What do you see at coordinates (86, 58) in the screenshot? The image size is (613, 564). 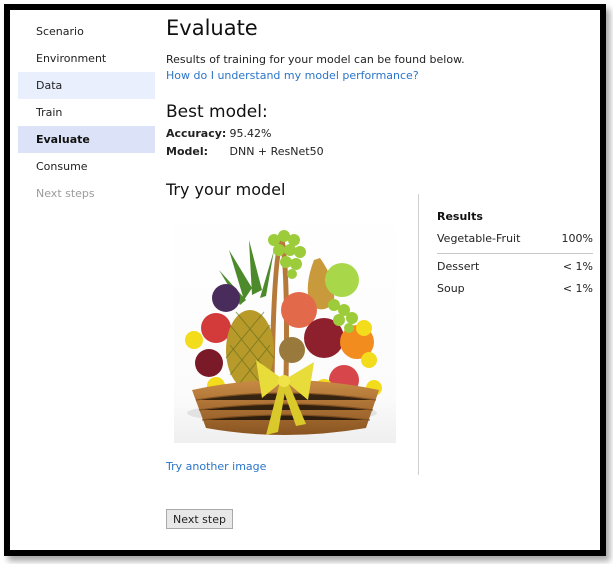 I see `sidebar-item-environment: Environment` at bounding box center [86, 58].